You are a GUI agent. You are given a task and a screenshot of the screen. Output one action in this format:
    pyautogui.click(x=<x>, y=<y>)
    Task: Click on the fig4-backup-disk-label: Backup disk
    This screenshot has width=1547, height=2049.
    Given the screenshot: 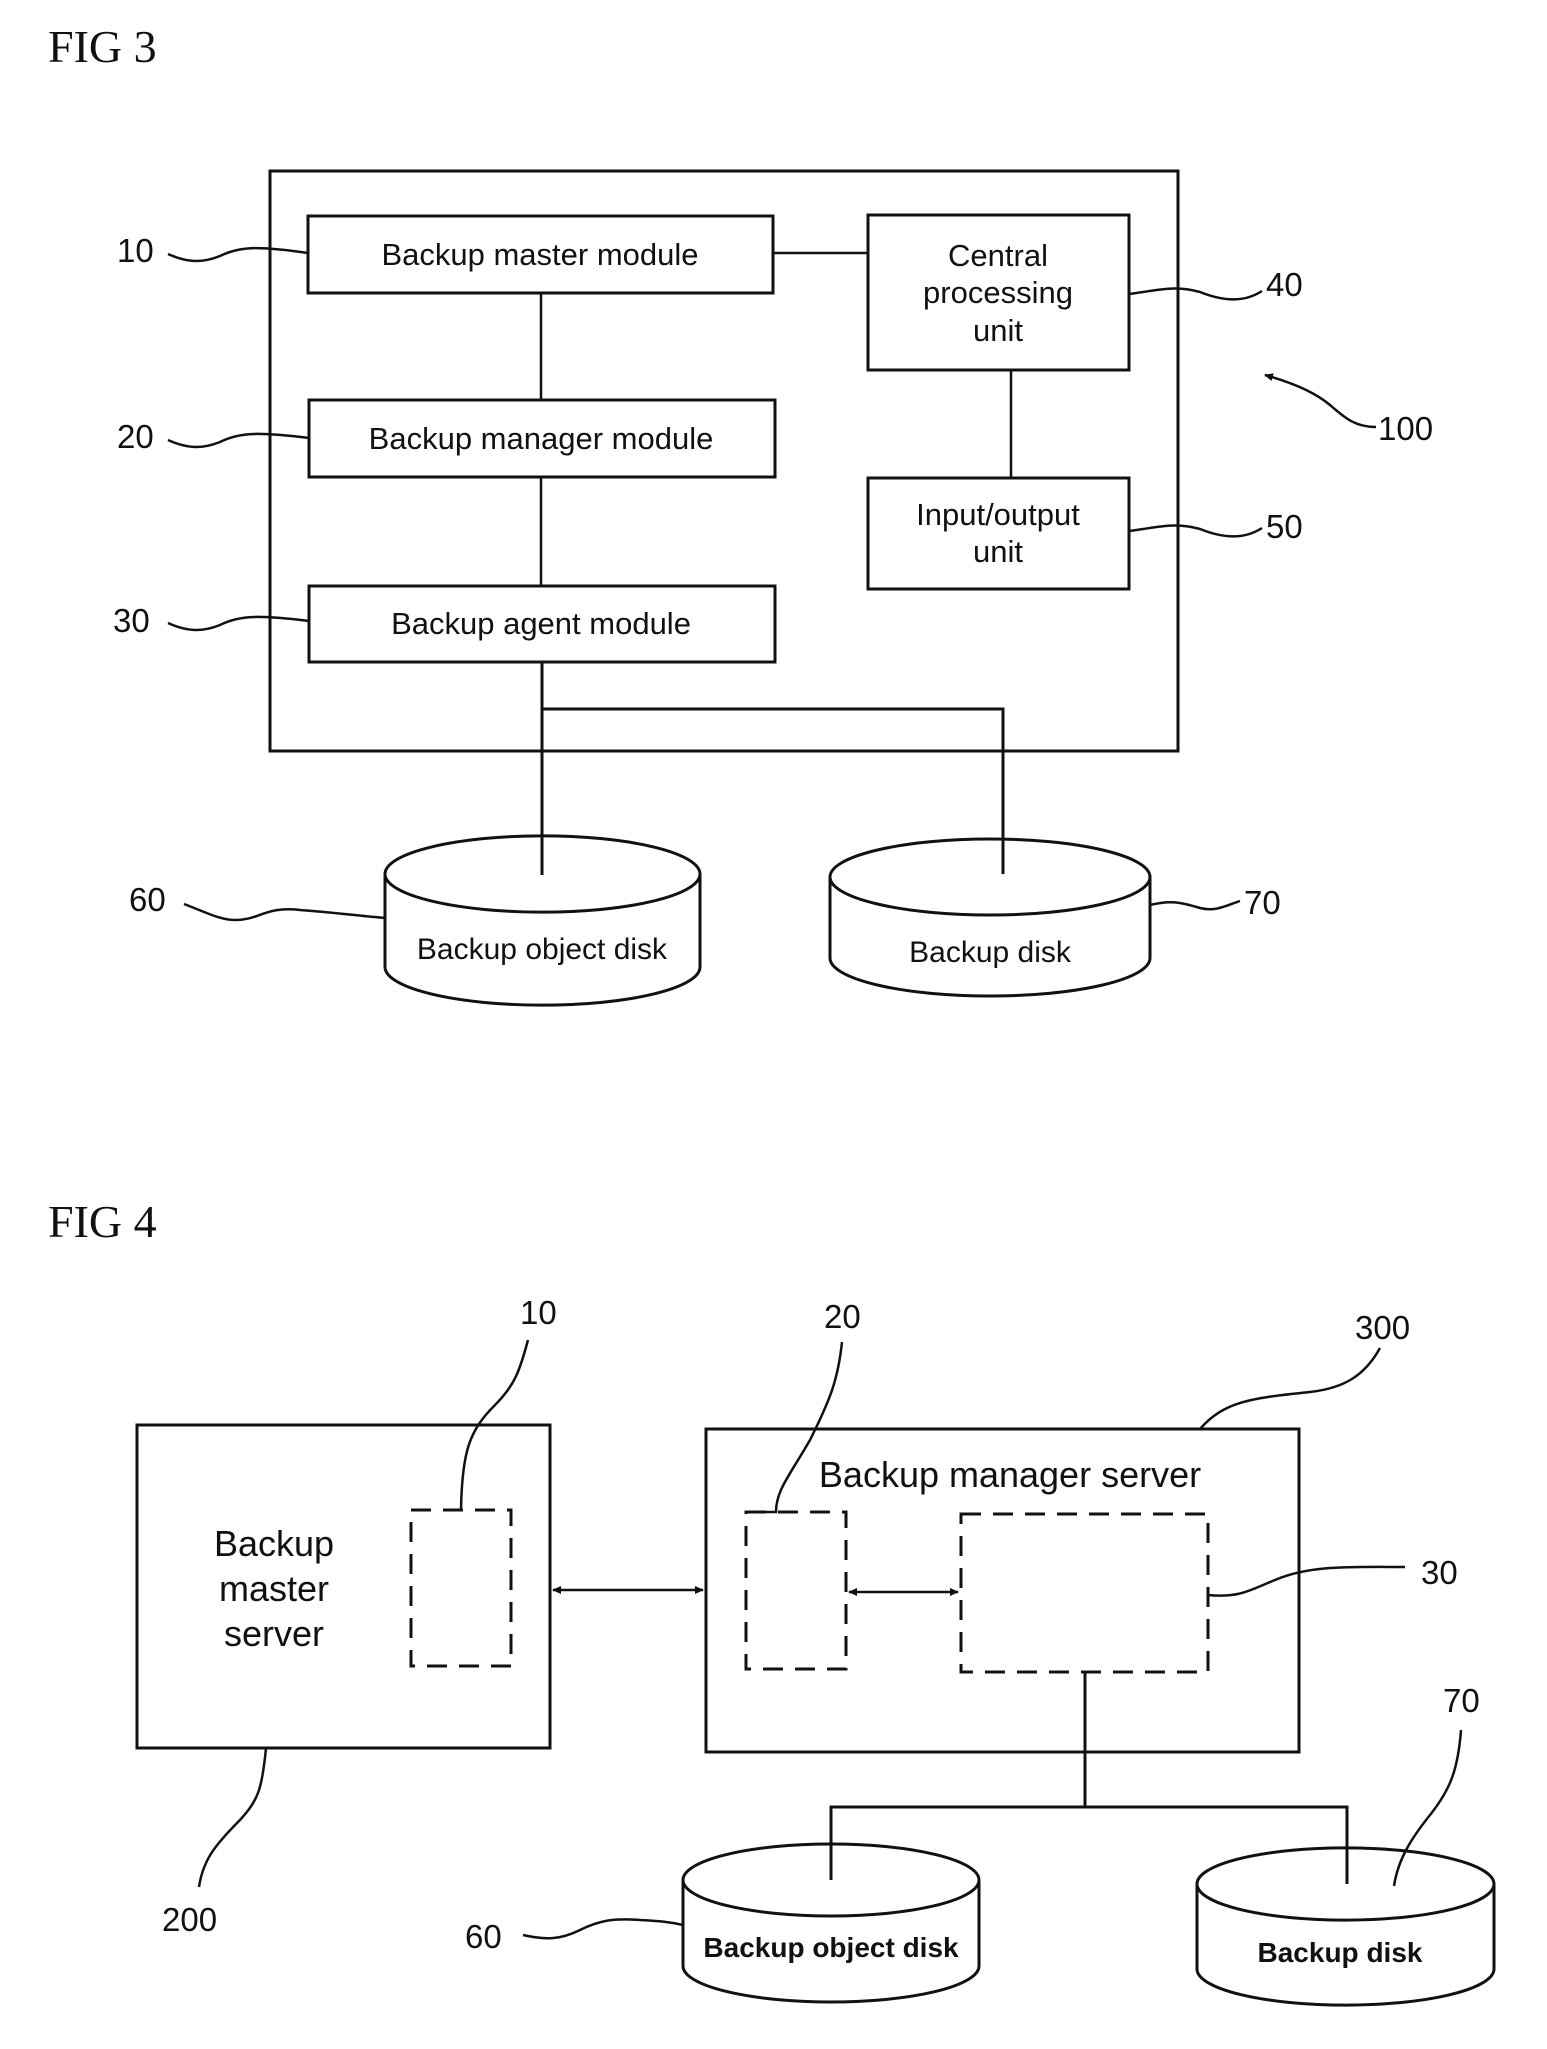 What is the action you would take?
    pyautogui.click(x=1340, y=1952)
    